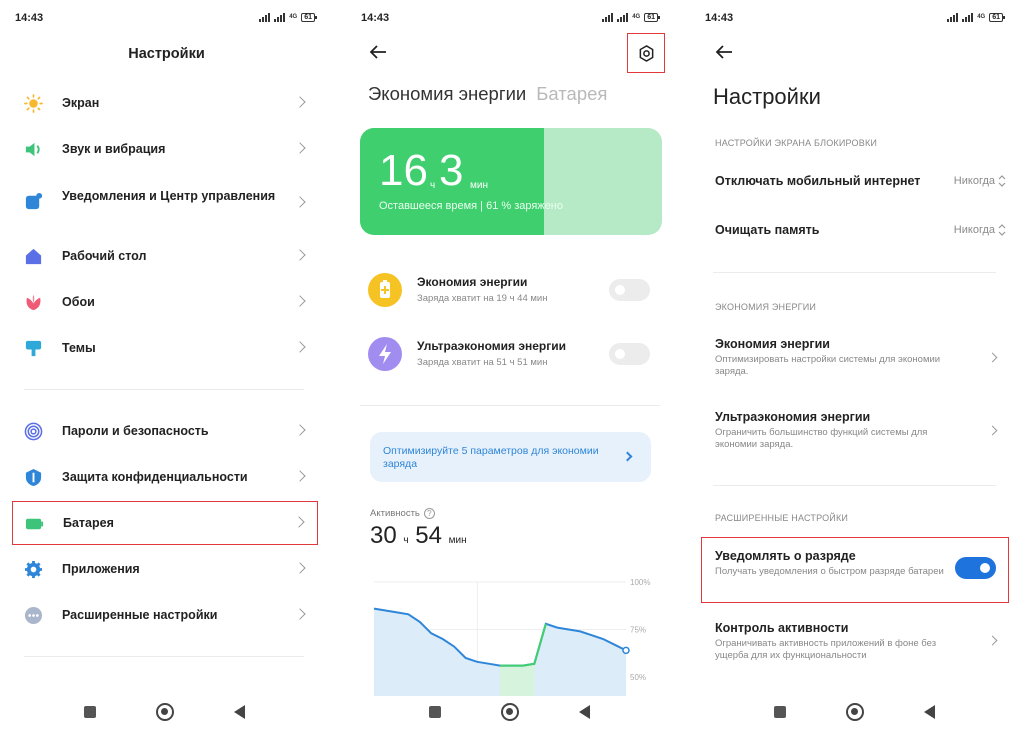  I want to click on tab-bar: Экономия энергии Батарея, so click(487, 94).